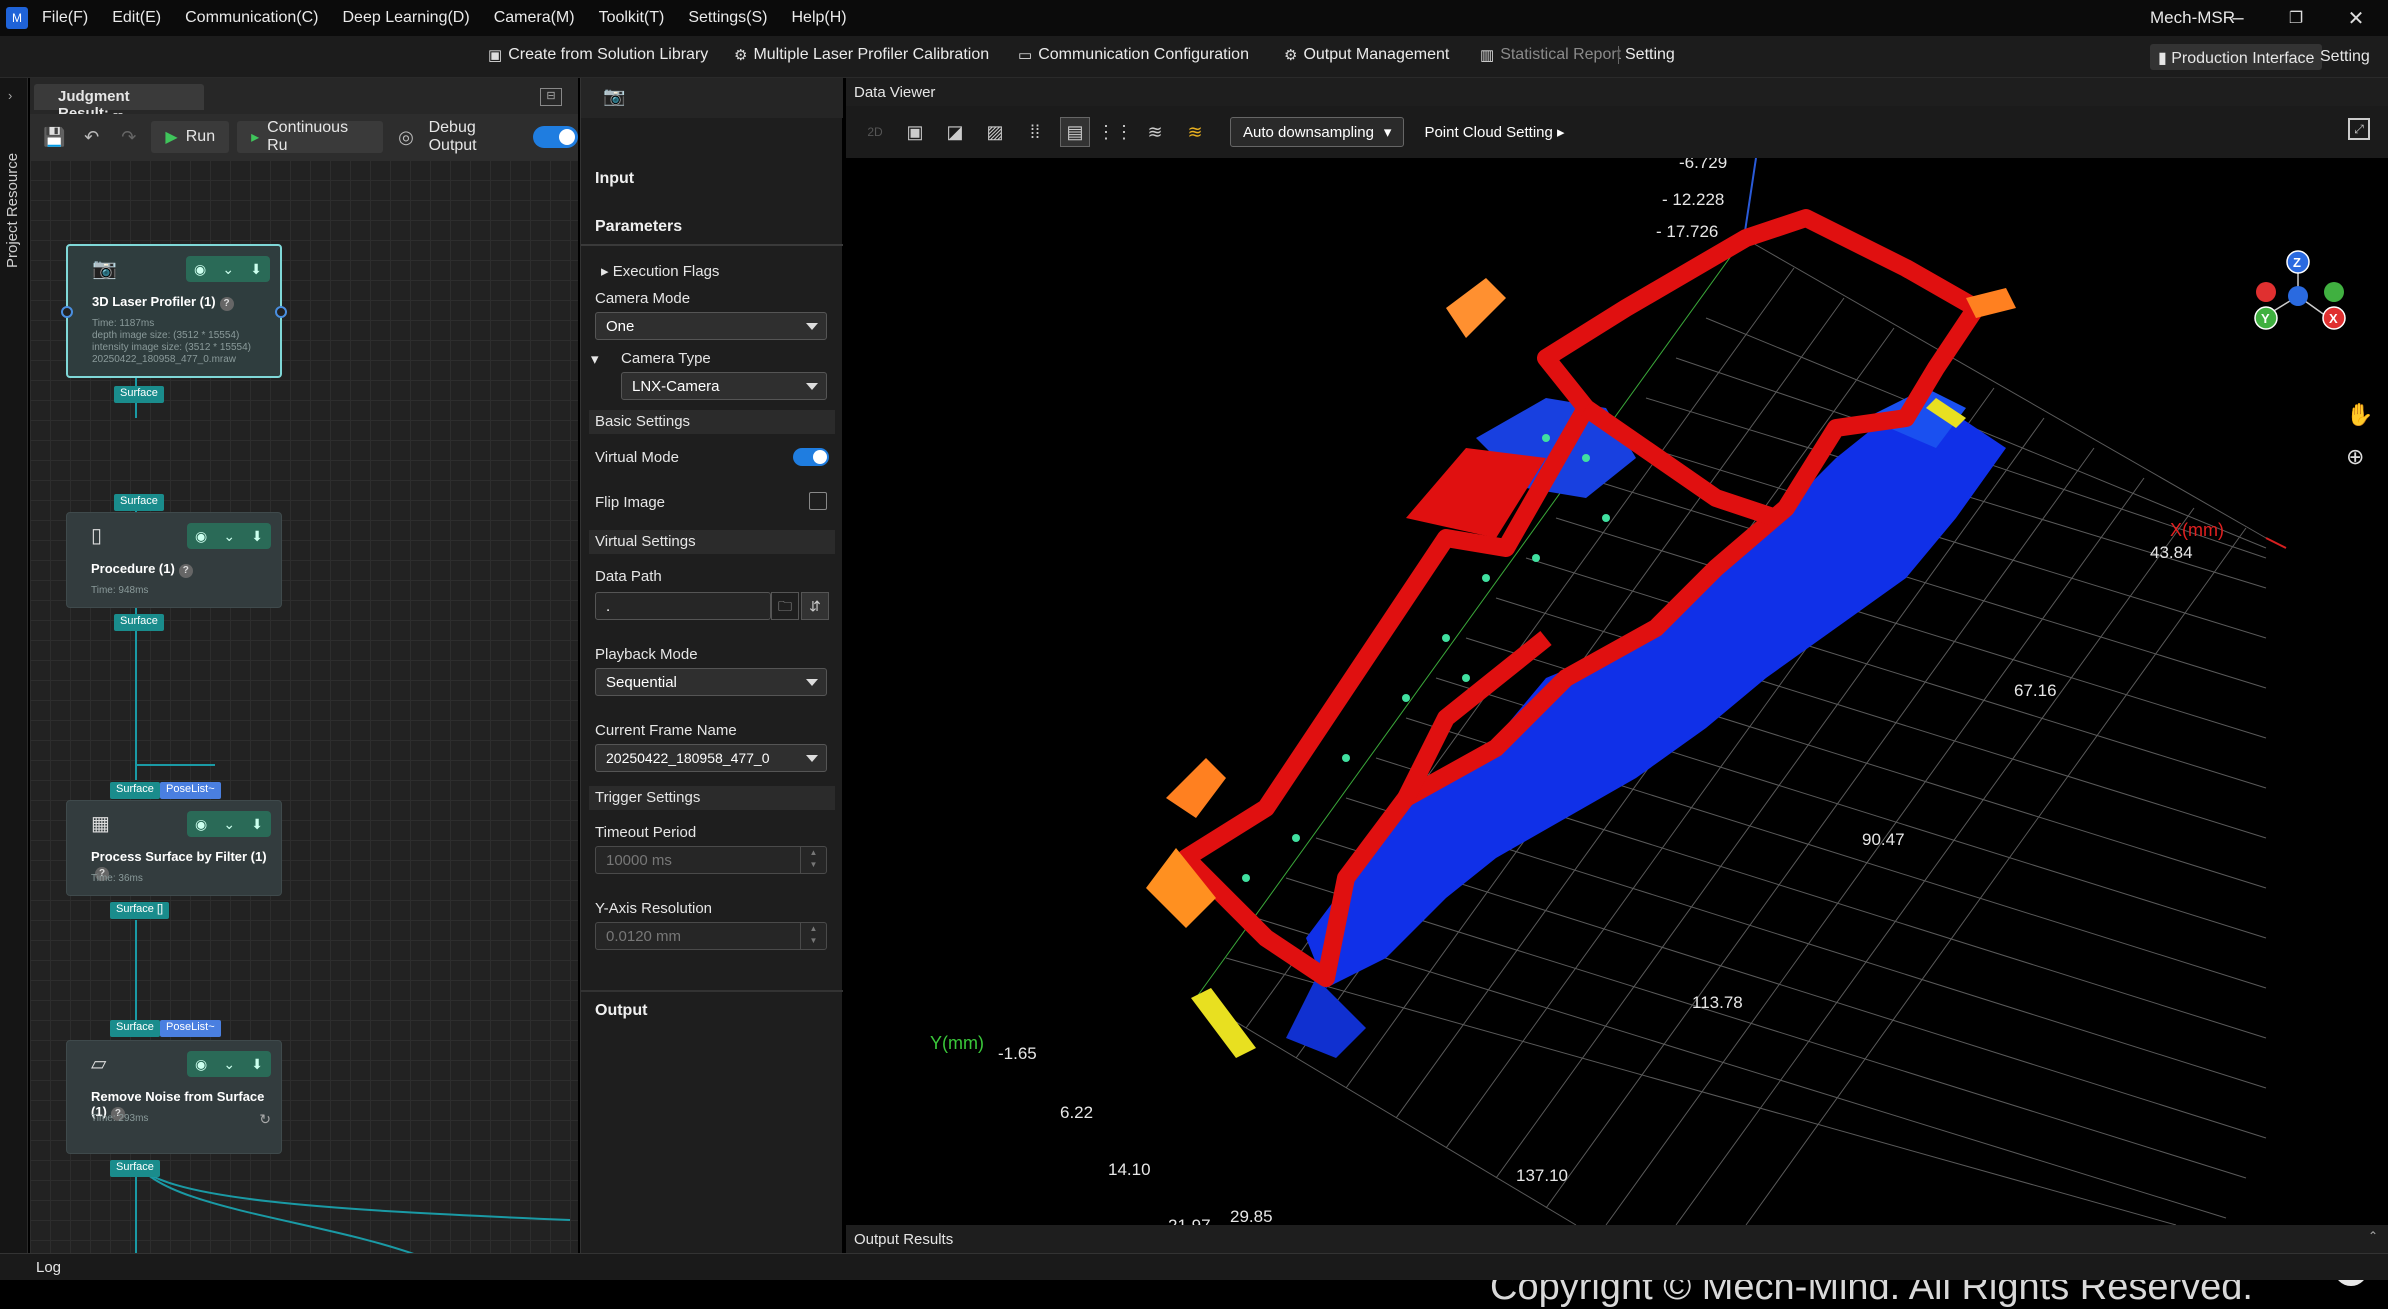 Image resolution: width=2388 pixels, height=1309 pixels. I want to click on file-browse-icon: ⇵, so click(815, 606).